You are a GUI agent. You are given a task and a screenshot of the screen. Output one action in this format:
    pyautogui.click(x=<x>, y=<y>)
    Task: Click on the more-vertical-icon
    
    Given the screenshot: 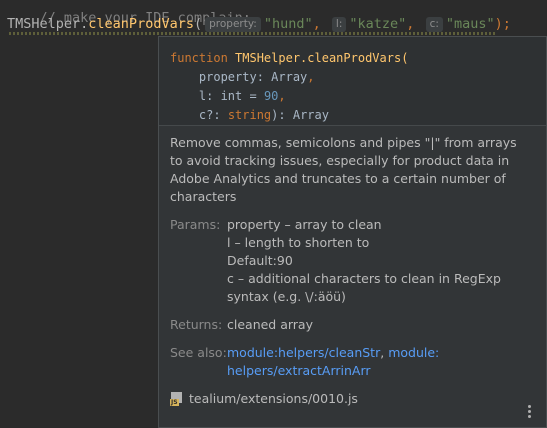 What is the action you would take?
    pyautogui.click(x=529, y=411)
    